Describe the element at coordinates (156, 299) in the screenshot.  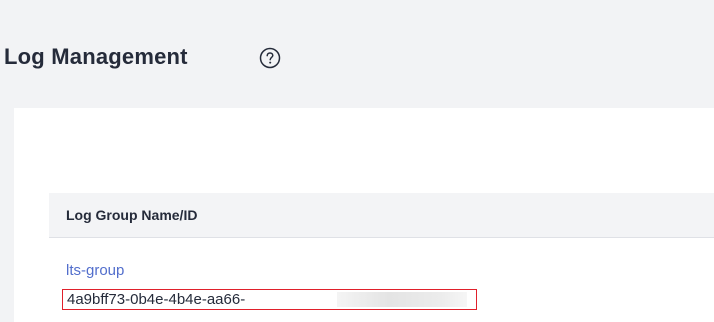
I see `log-group-id: 4a9bff73-0b4e-4b4e-aa66-` at that location.